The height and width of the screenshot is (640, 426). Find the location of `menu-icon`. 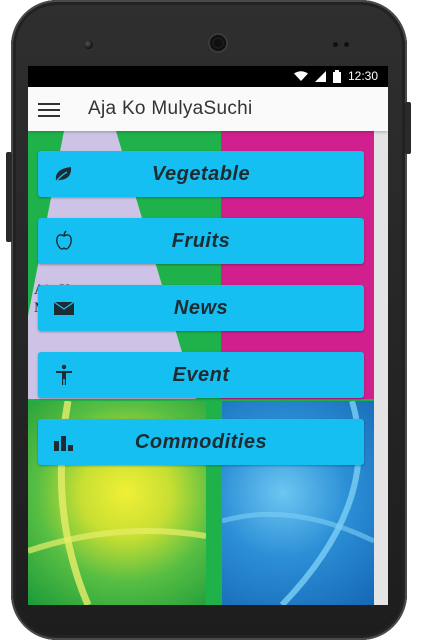

menu-icon is located at coordinates (49, 109).